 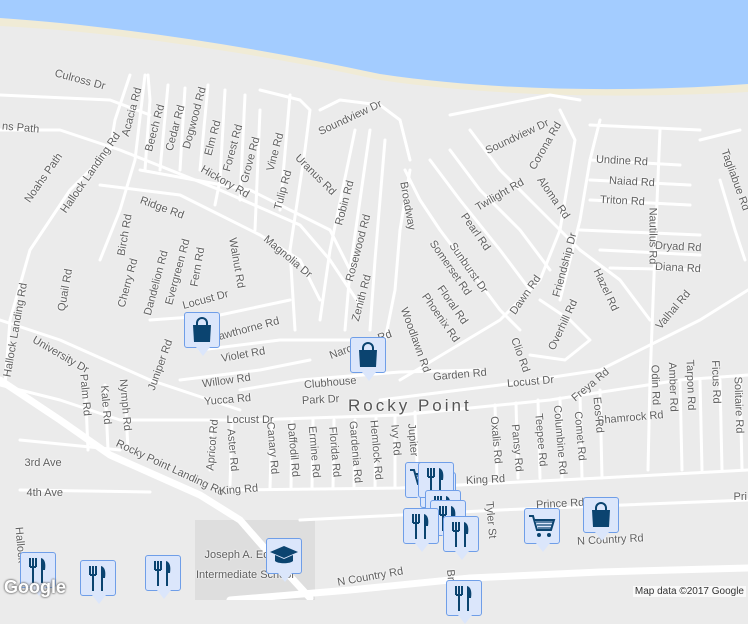 I want to click on shopping-cart-marker, so click(x=542, y=530).